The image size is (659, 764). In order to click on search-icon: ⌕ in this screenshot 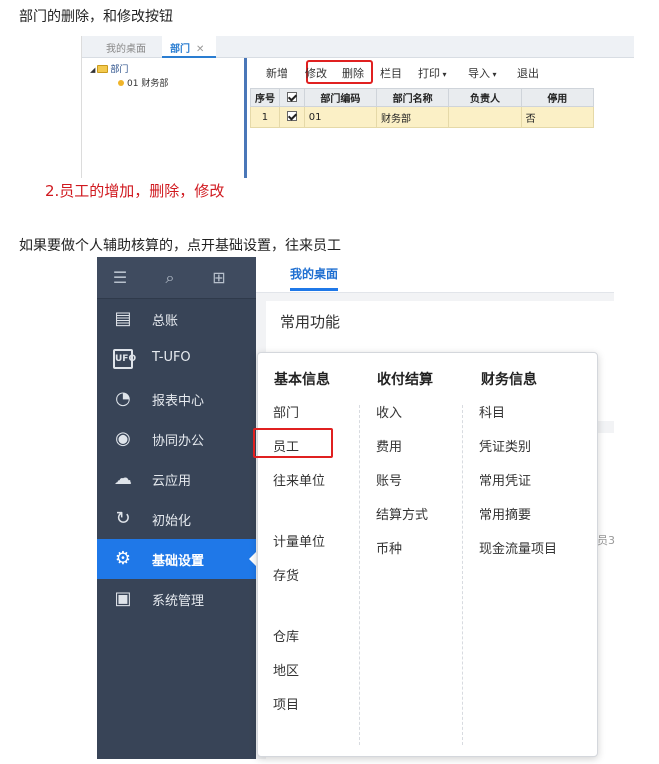, I will do `click(170, 278)`.